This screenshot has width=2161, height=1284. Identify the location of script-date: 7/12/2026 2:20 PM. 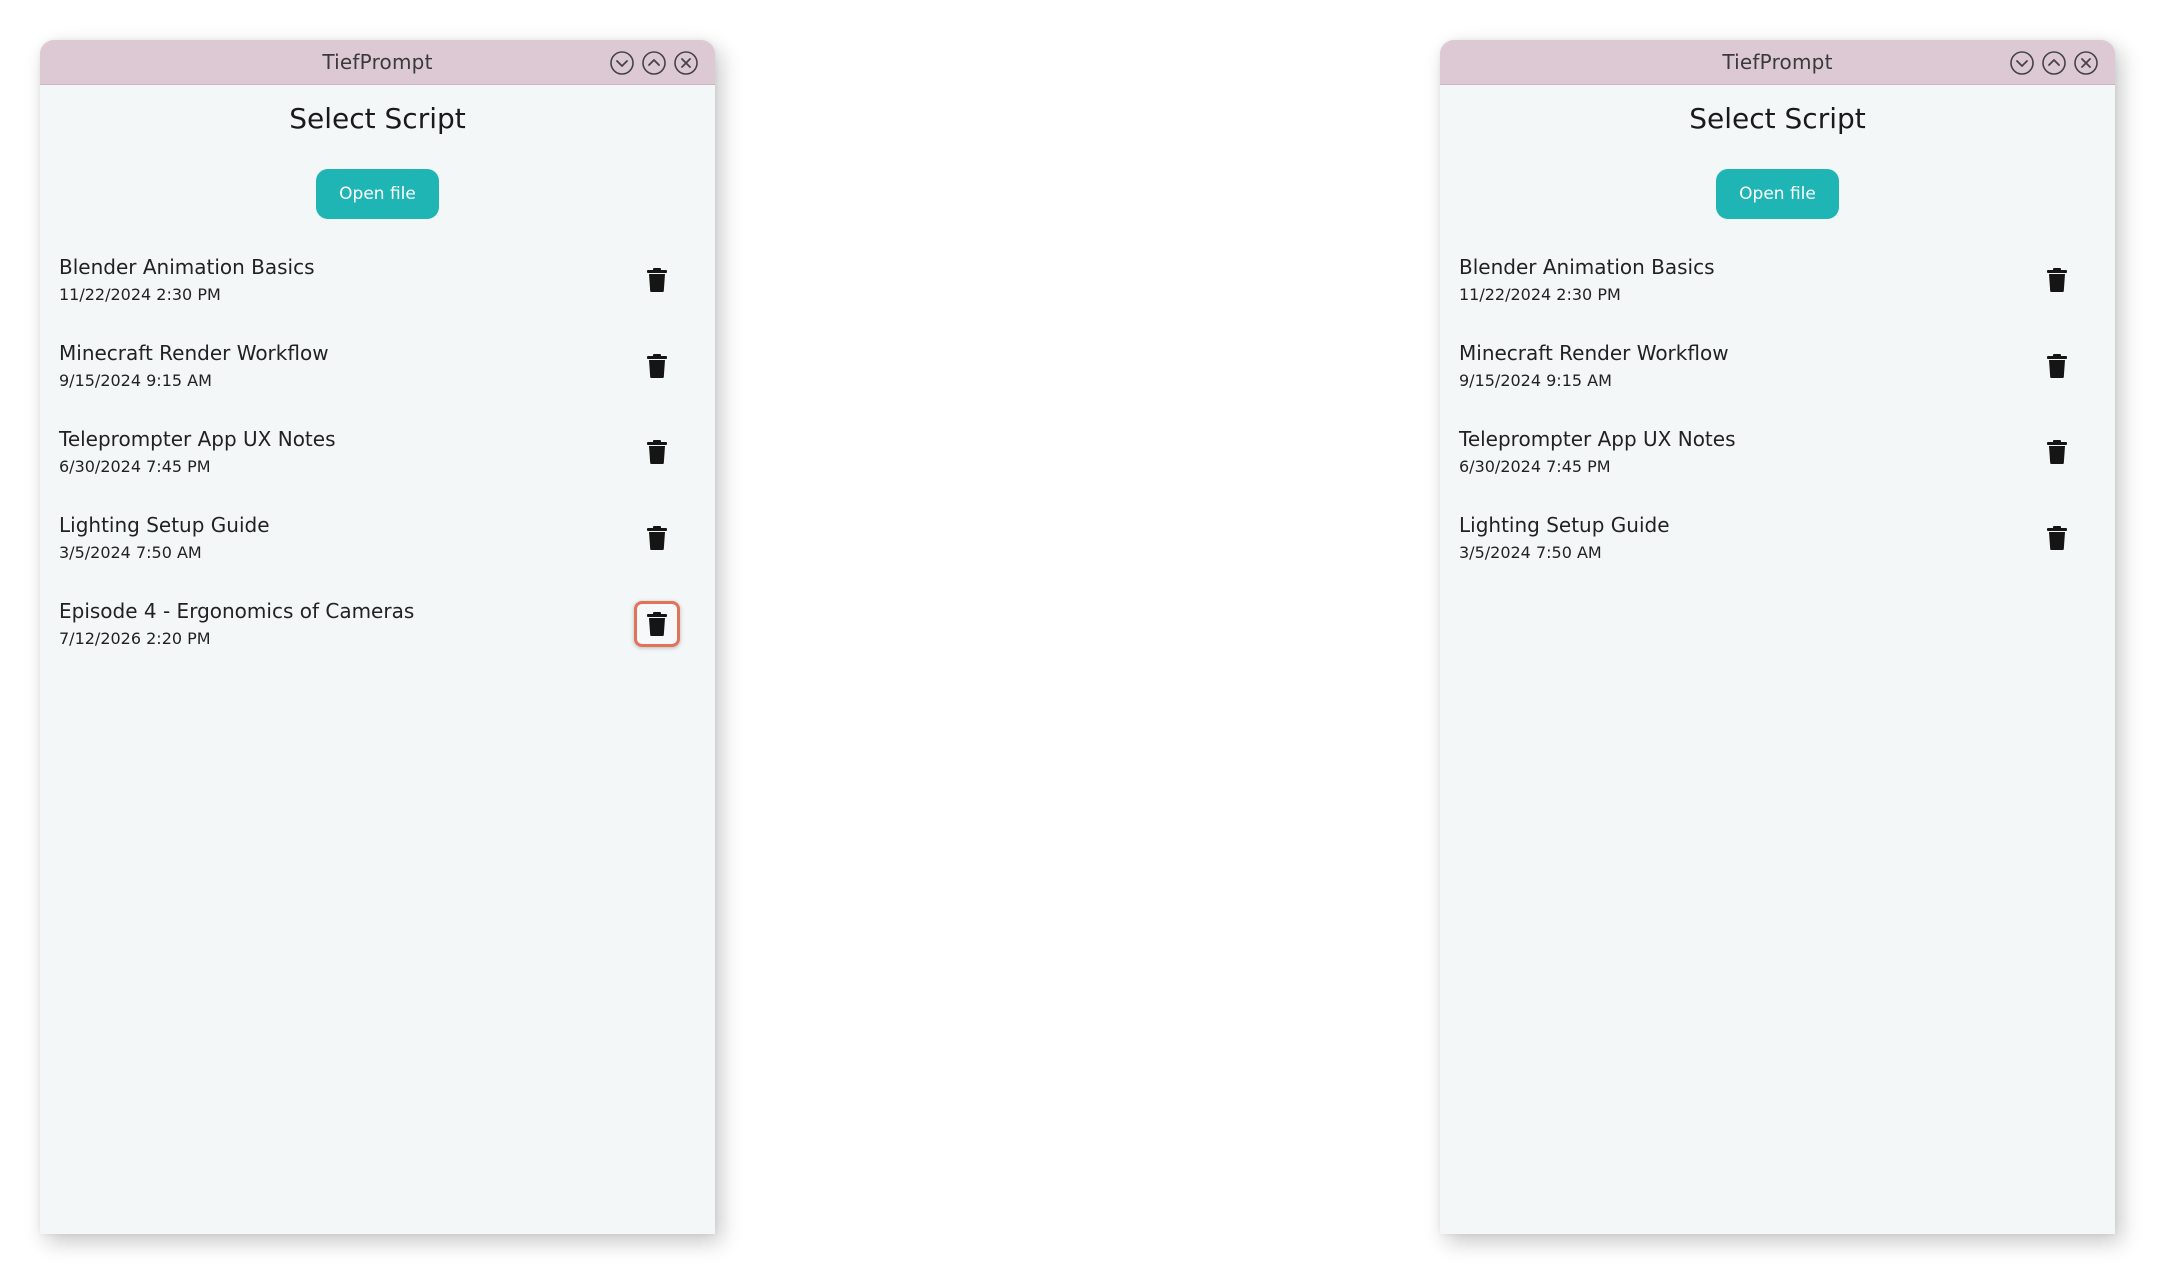
(135, 638).